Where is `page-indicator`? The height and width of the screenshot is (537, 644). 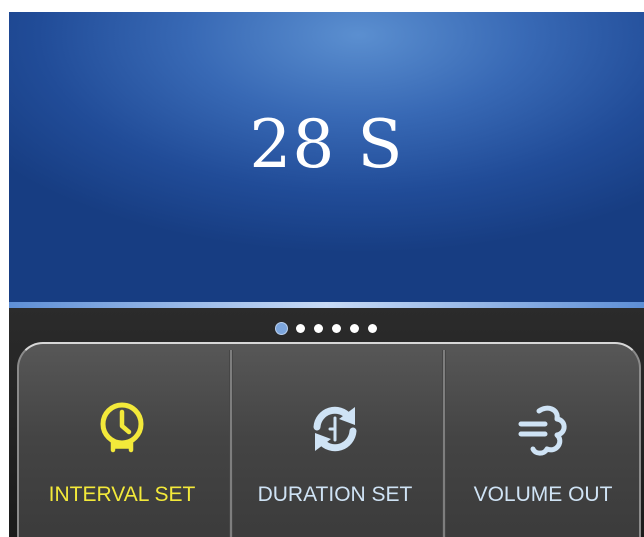
page-indicator is located at coordinates (326, 328).